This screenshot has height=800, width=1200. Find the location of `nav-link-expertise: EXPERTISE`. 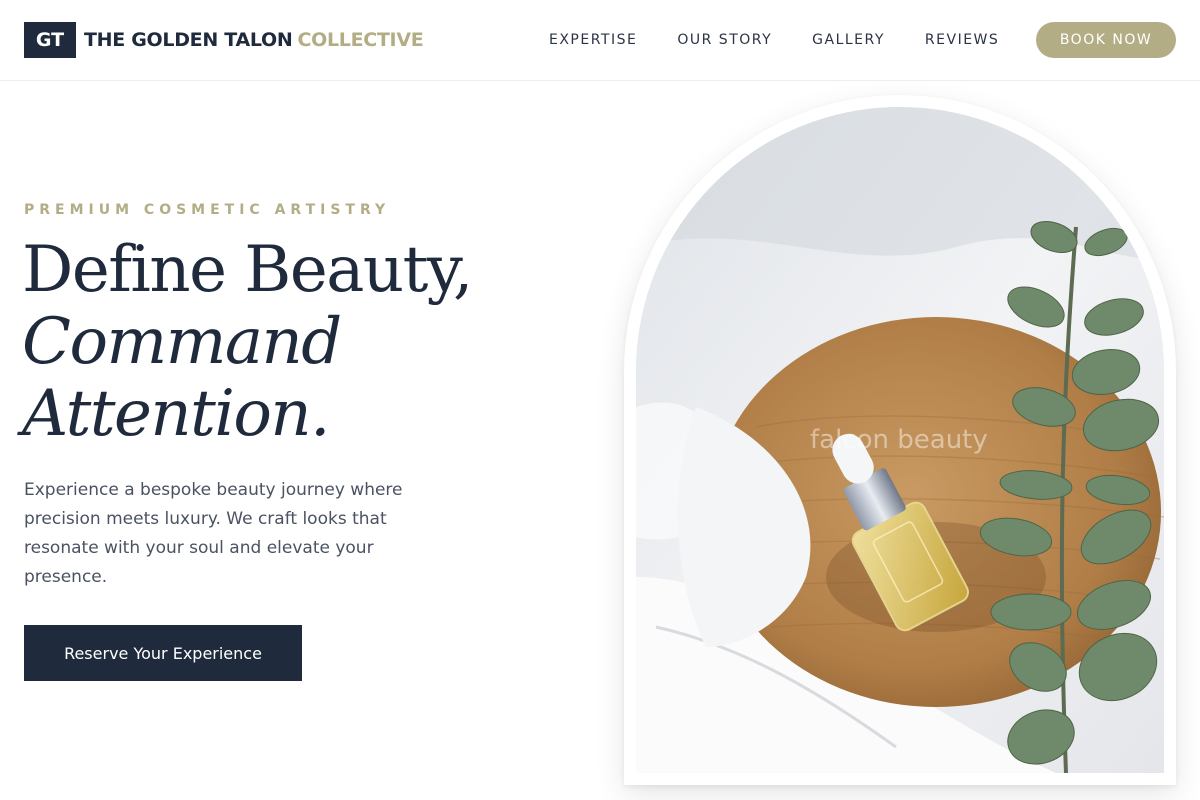

nav-link-expertise: EXPERTISE is located at coordinates (593, 40).